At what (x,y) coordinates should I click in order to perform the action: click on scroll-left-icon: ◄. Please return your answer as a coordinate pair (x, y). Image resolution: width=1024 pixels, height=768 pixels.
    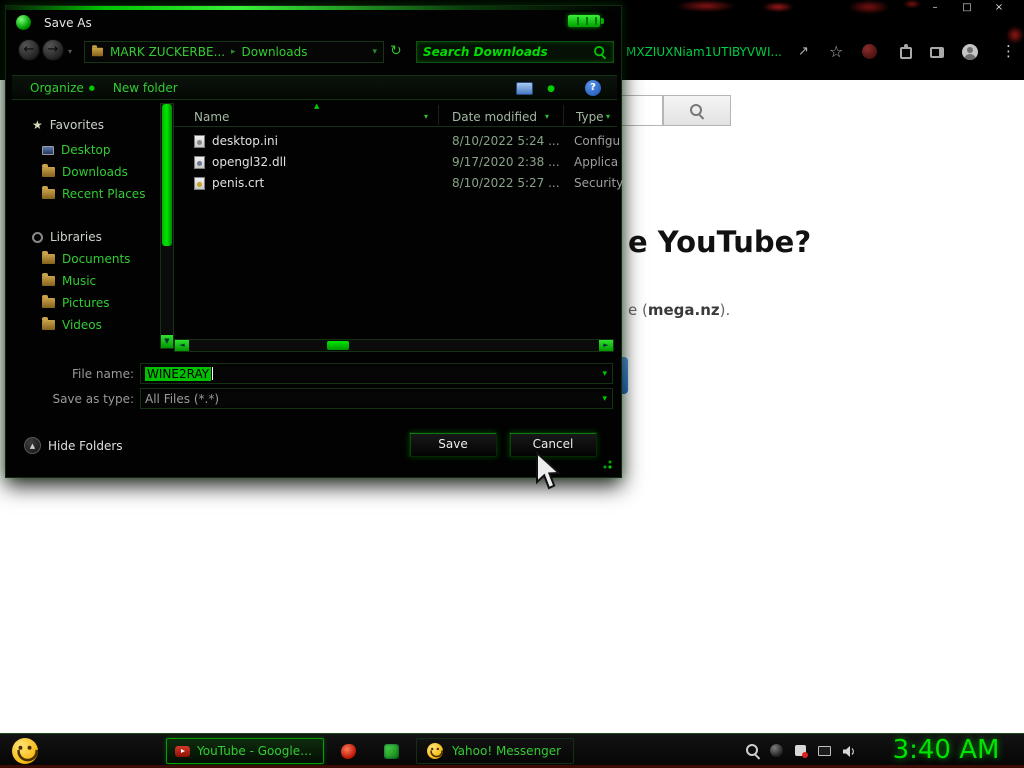
    Looking at the image, I should click on (182, 345).